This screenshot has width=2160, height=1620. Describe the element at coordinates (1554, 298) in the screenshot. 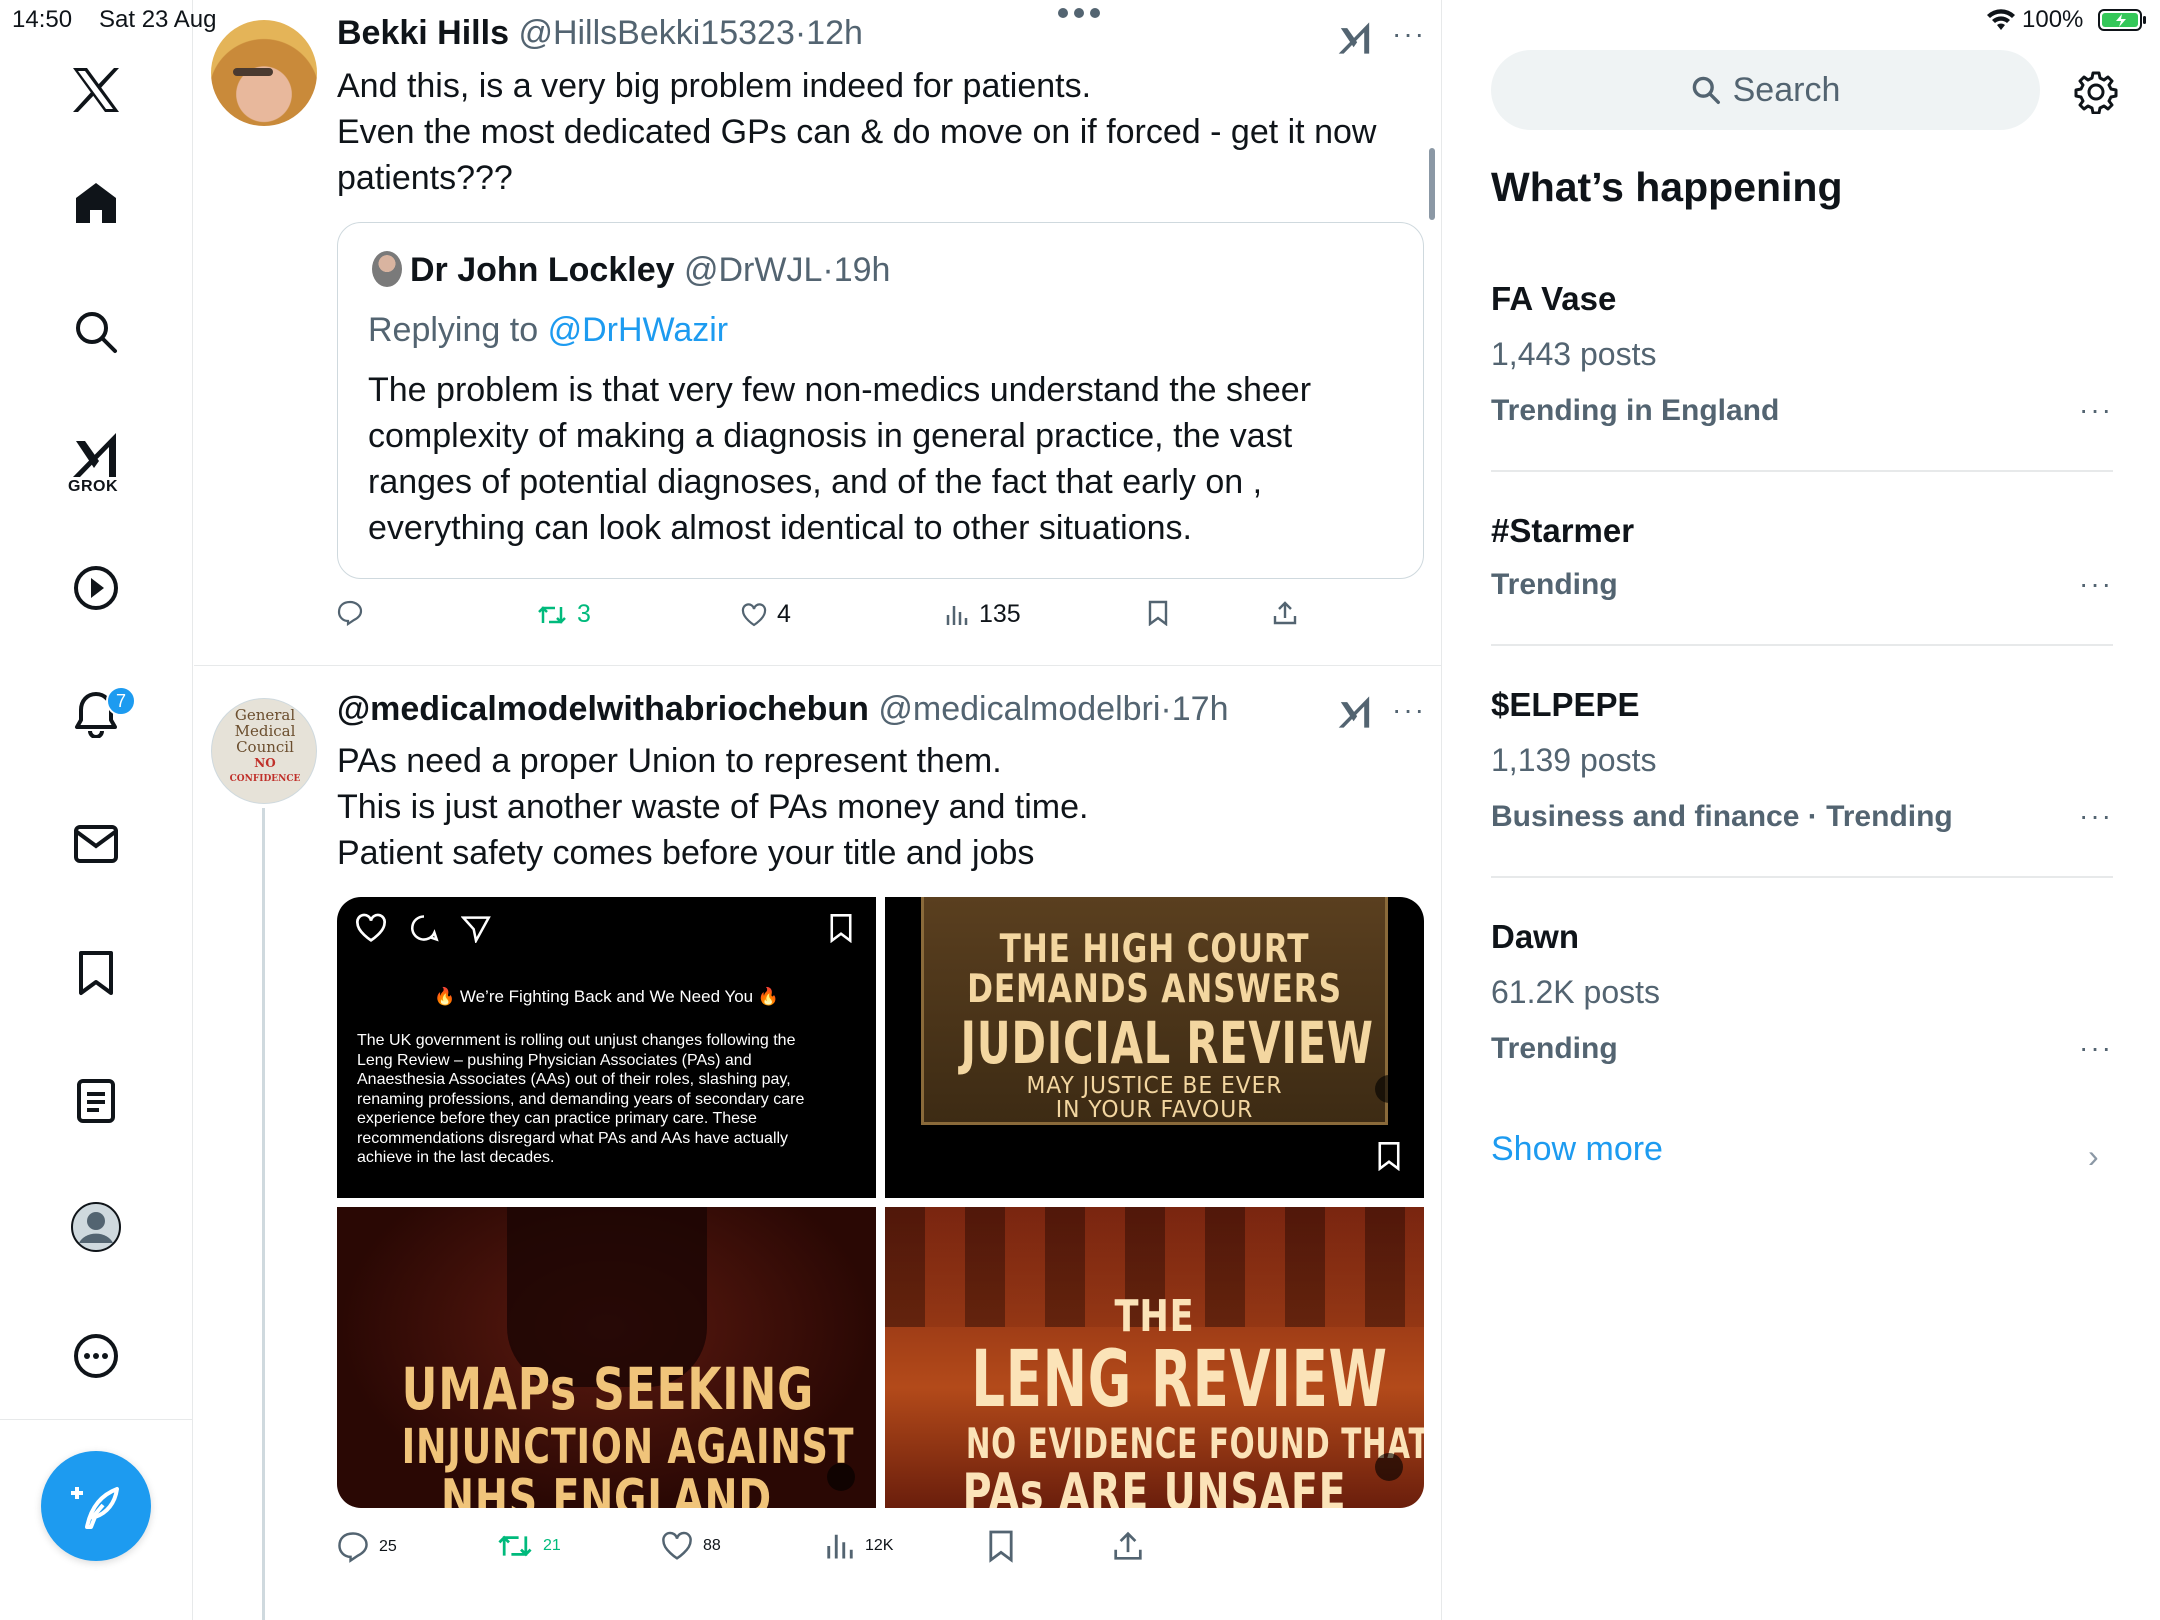

I see `trend-title: FA Vase` at that location.